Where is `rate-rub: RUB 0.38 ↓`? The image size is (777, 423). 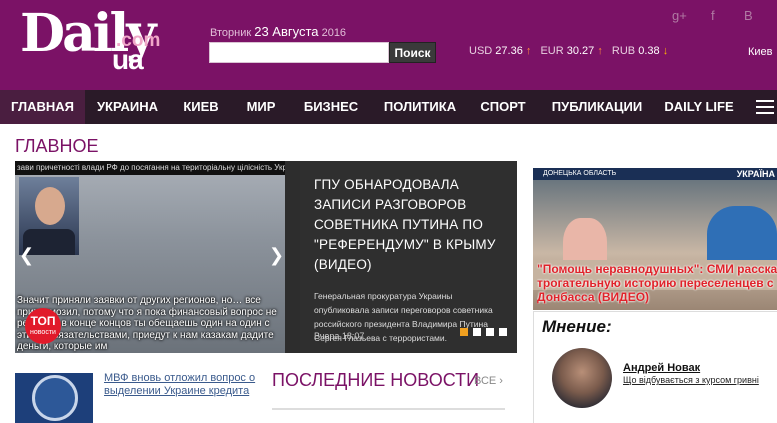
rate-rub: RUB 0.38 ↓ is located at coordinates (640, 51).